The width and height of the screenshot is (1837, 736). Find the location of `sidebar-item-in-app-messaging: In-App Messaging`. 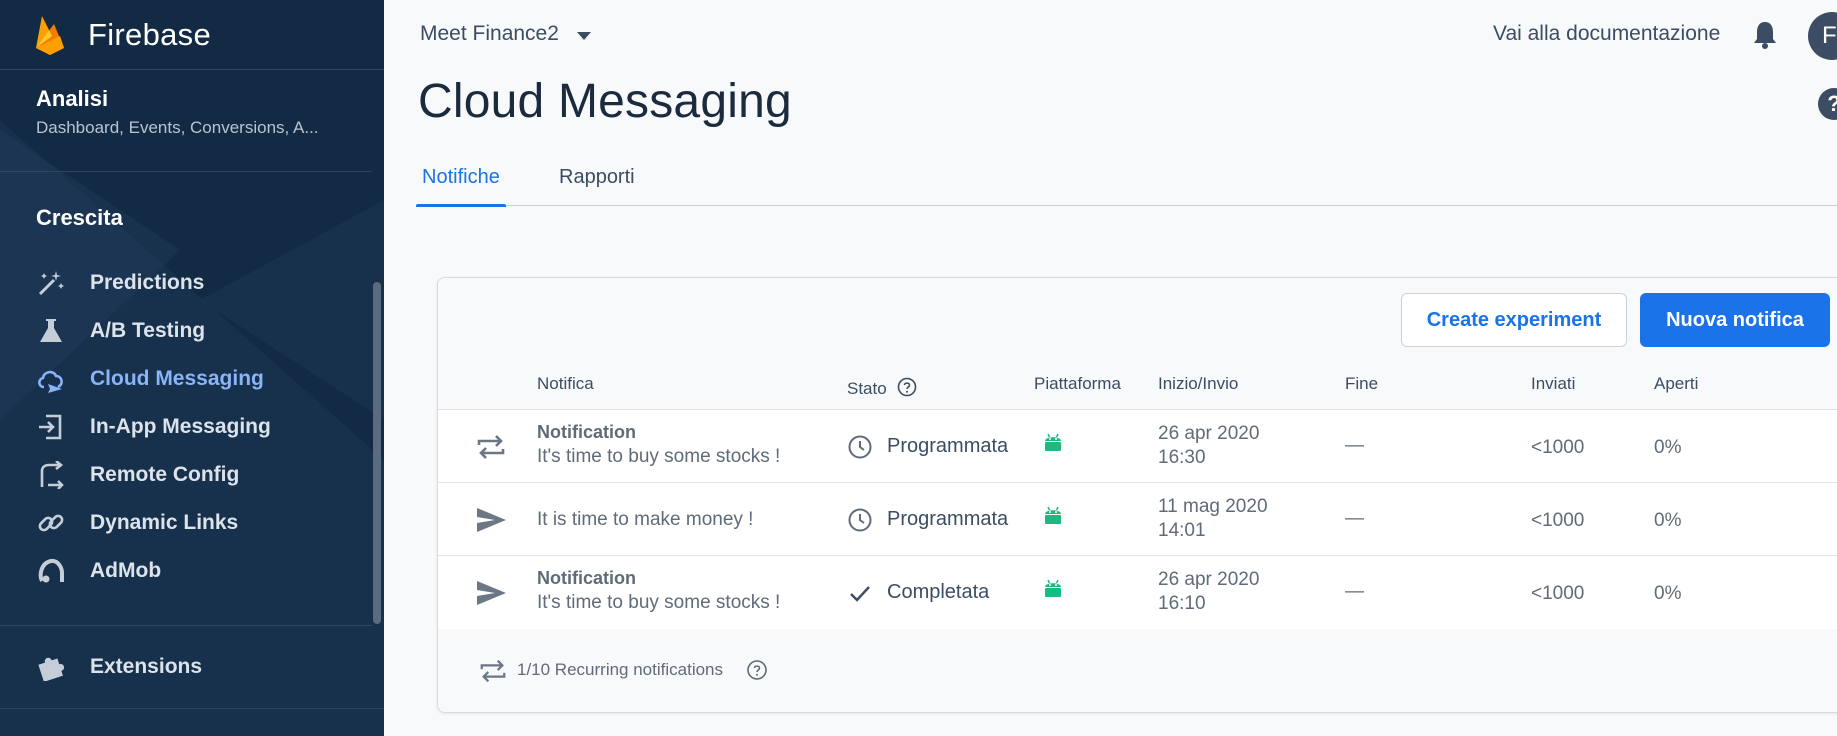

sidebar-item-in-app-messaging: In-App Messaging is located at coordinates (186, 427).